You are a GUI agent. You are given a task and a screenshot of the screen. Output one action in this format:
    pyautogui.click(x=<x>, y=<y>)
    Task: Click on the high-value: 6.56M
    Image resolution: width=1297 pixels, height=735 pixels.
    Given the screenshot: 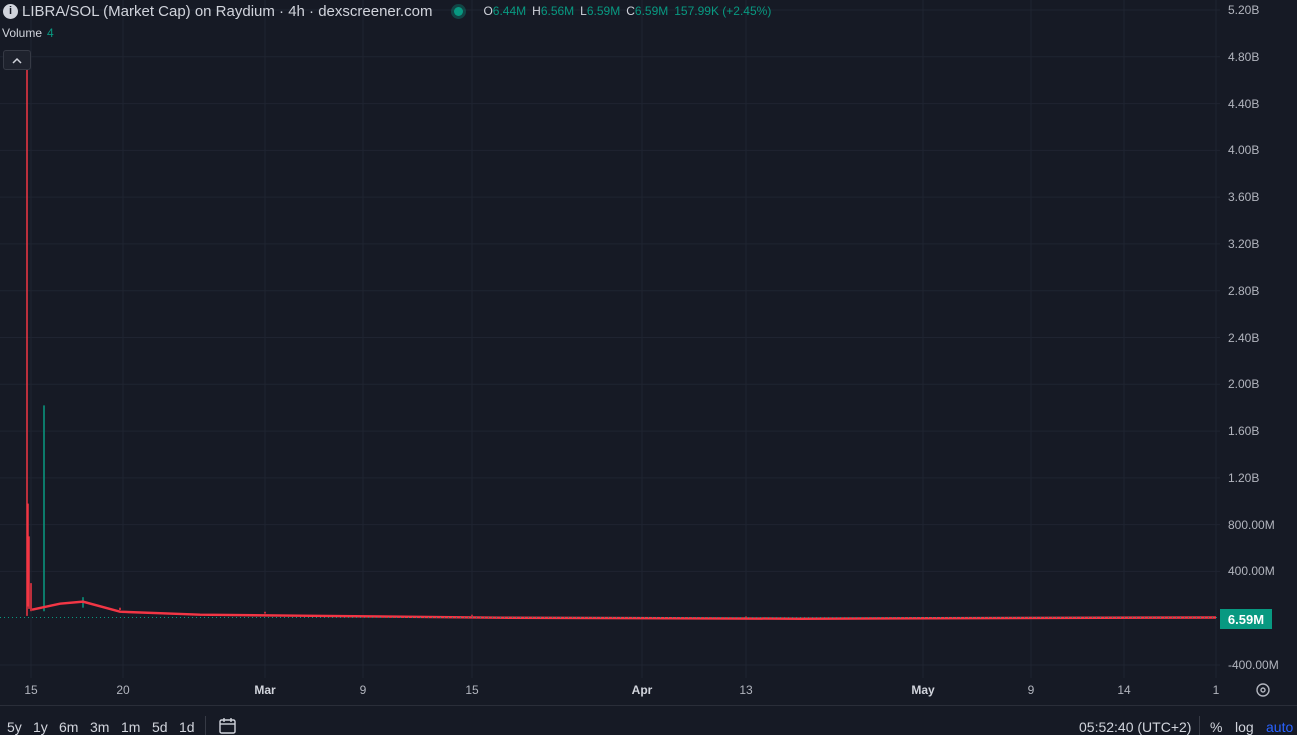 What is the action you would take?
    pyautogui.click(x=557, y=11)
    